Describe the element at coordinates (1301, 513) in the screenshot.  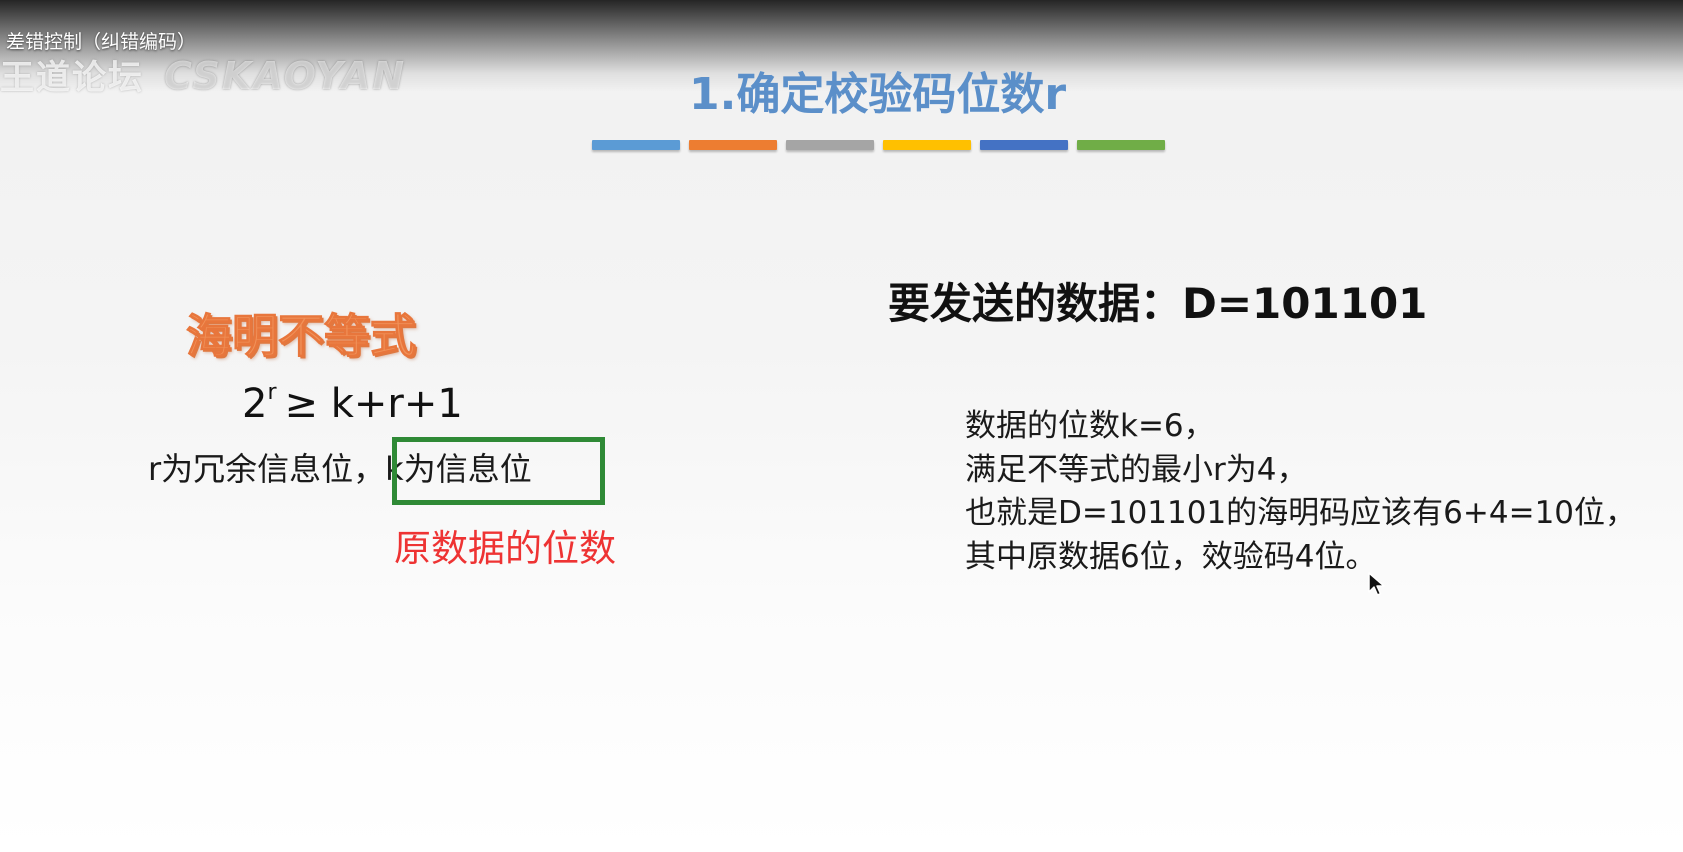
I see `explanation-line: 也就是D=101101的海明码应该有6+4=10位，` at that location.